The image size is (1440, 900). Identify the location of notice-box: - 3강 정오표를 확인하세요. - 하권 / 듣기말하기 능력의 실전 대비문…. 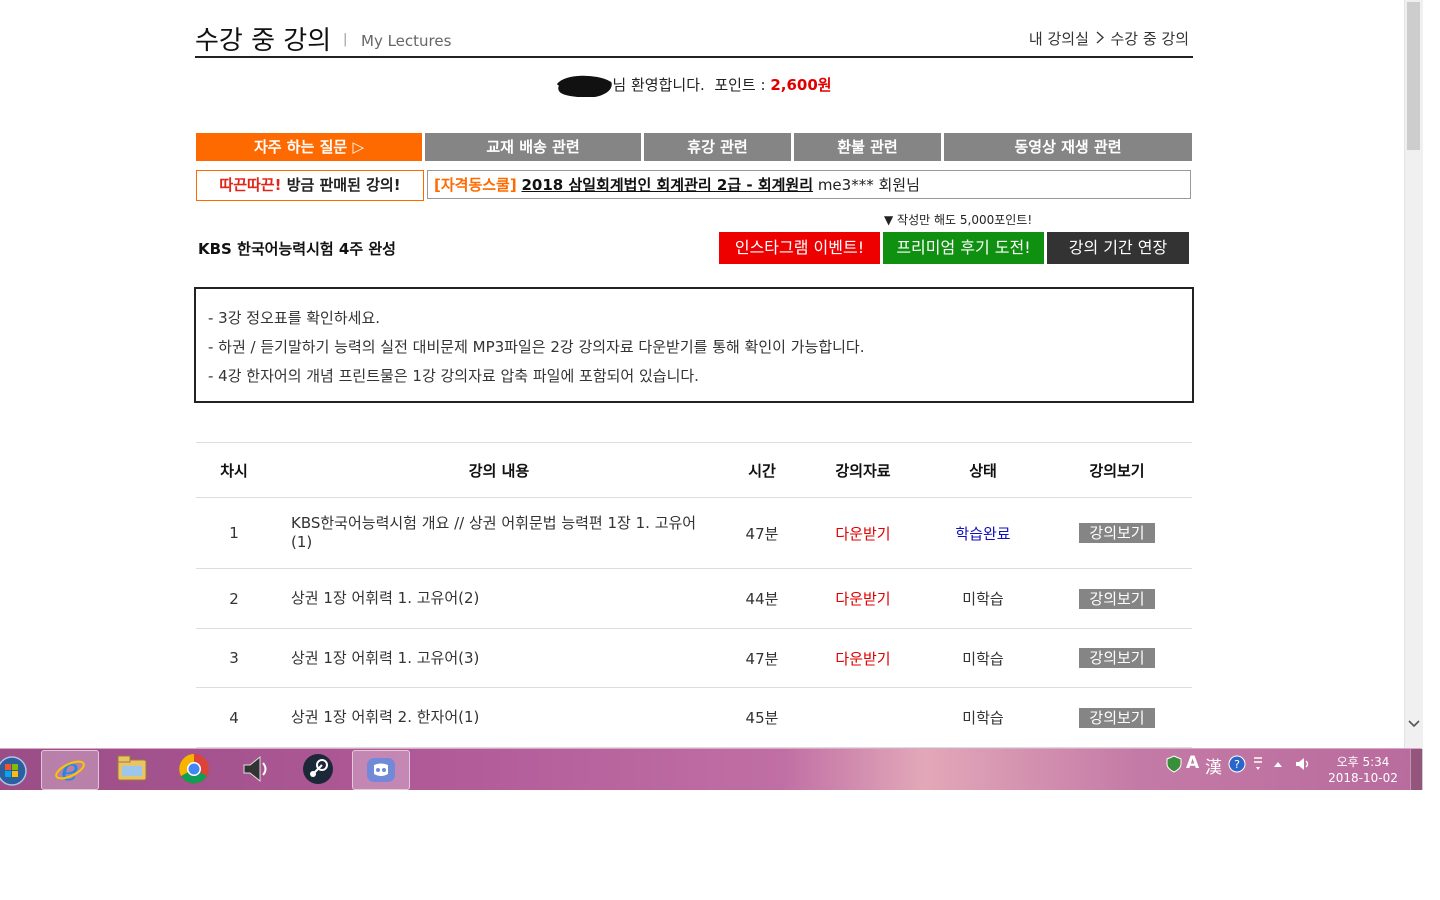
(694, 345).